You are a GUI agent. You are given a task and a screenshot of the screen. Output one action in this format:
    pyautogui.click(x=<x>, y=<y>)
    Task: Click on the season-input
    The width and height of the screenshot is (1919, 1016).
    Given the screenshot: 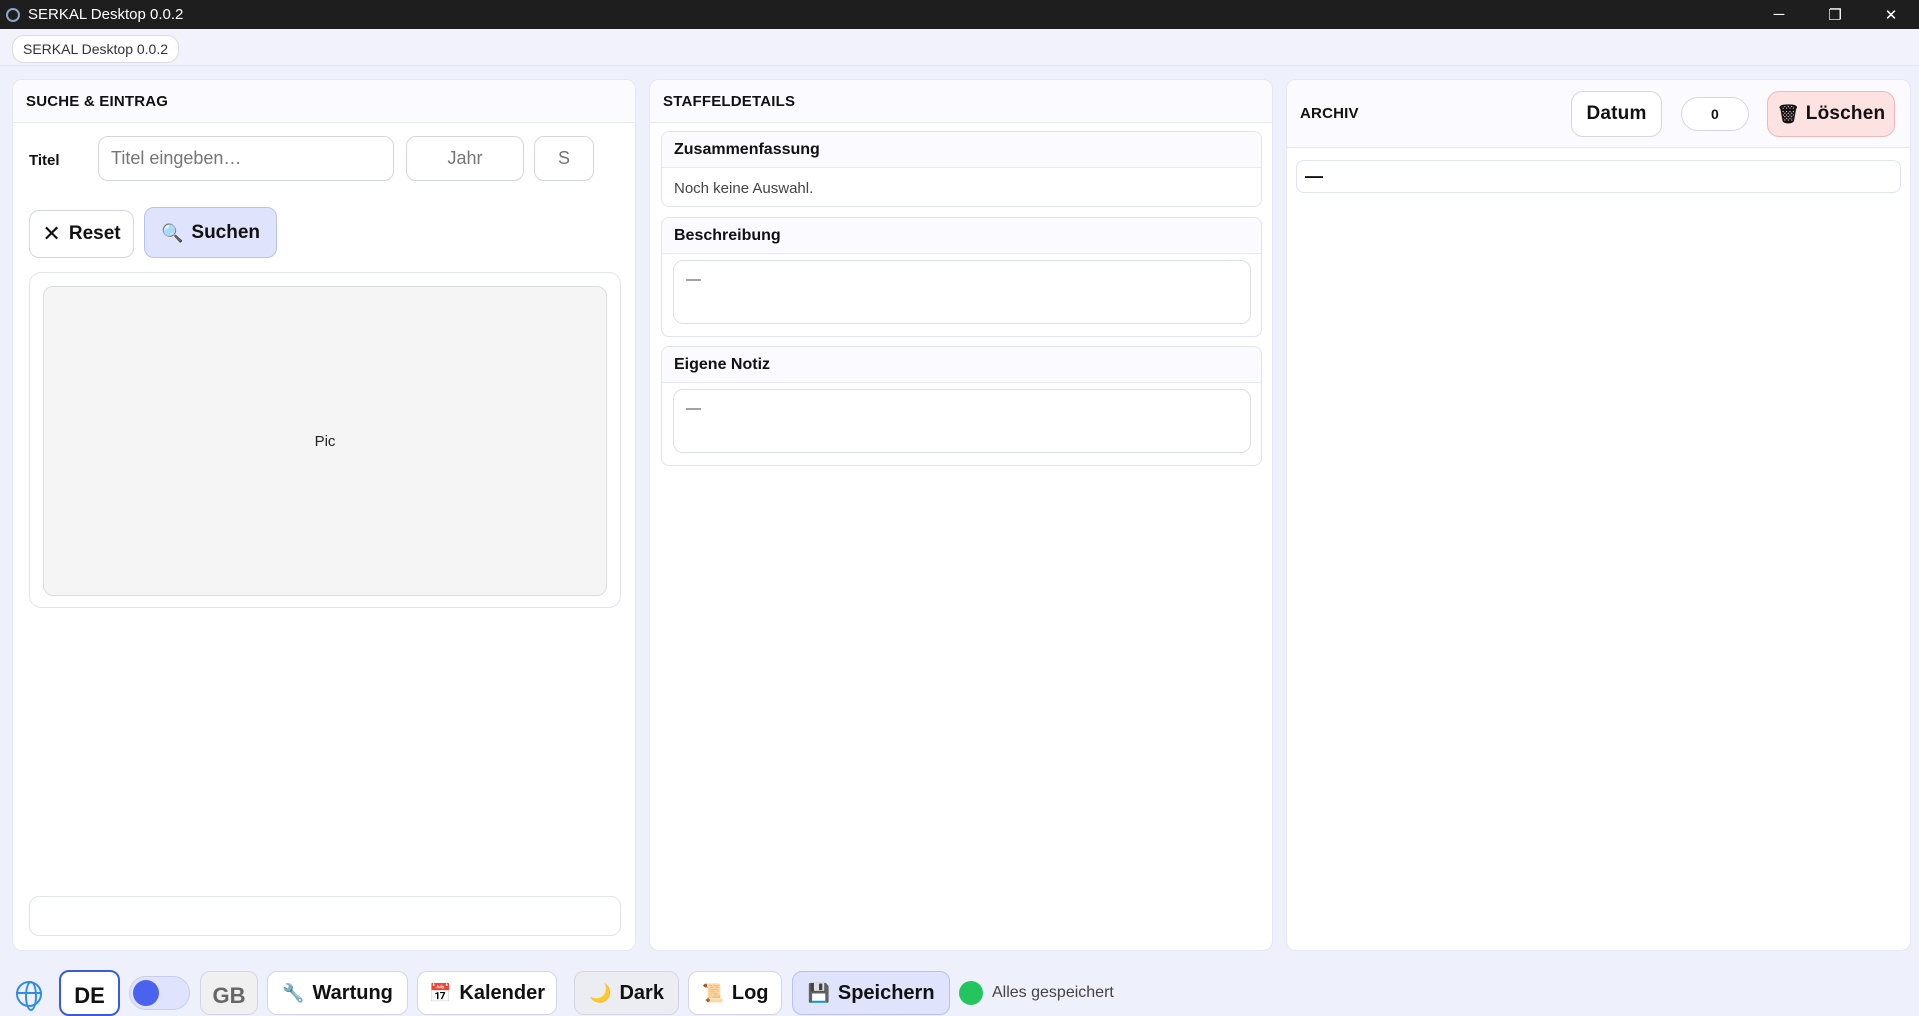 What is the action you would take?
    pyautogui.click(x=564, y=158)
    